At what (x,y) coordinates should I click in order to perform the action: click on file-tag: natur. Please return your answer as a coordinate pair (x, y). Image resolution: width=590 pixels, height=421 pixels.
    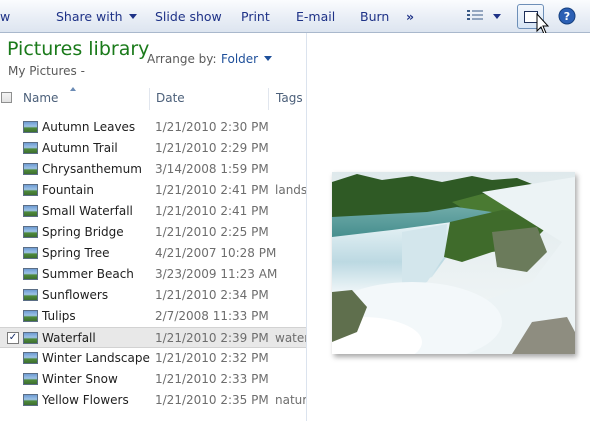
    Looking at the image, I should click on (291, 400).